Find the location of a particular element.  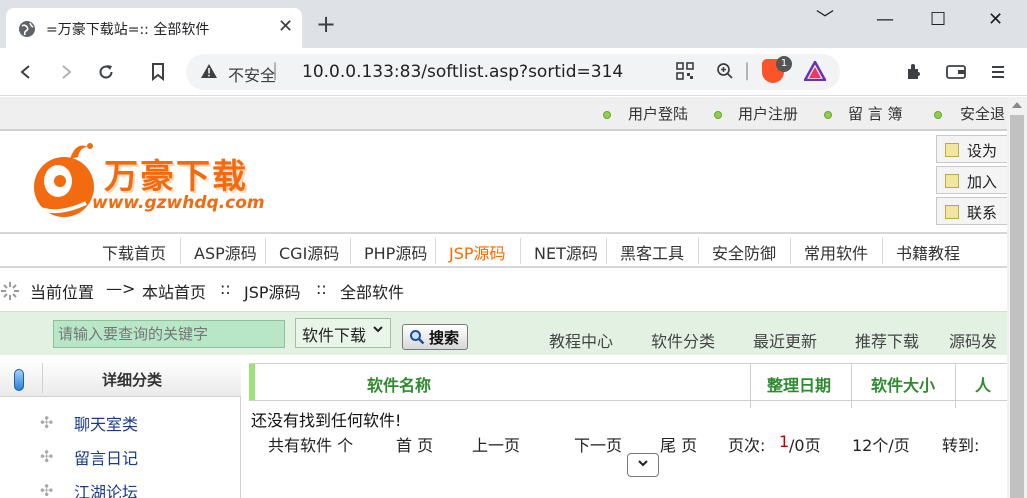

contact-label: 联系 is located at coordinates (982, 213).